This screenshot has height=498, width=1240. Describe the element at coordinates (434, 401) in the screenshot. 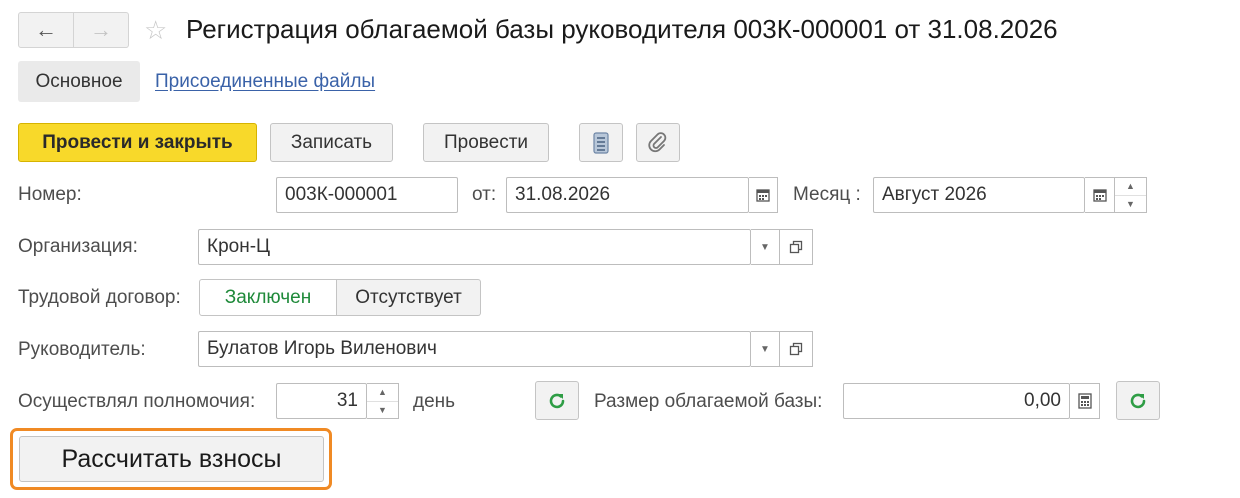

I see `powers-unit-label: день` at that location.